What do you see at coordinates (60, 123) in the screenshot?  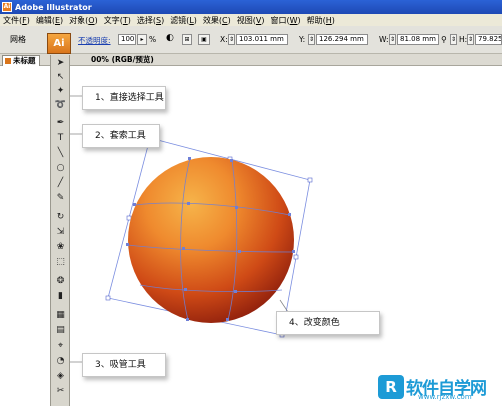 I see `pen-icon: ✒` at bounding box center [60, 123].